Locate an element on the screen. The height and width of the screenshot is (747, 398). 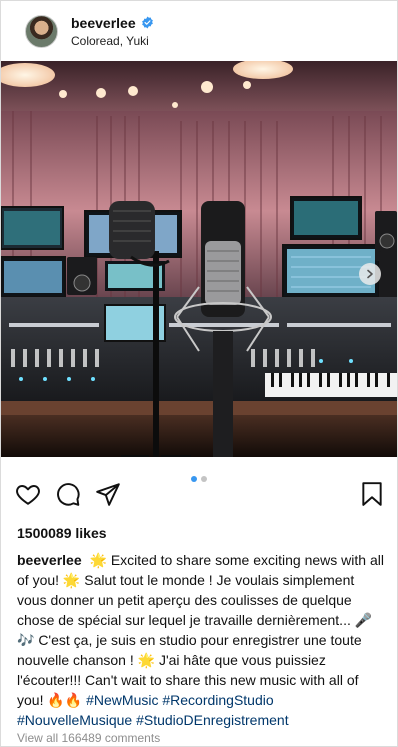
verified-badge-icon is located at coordinates (147, 22).